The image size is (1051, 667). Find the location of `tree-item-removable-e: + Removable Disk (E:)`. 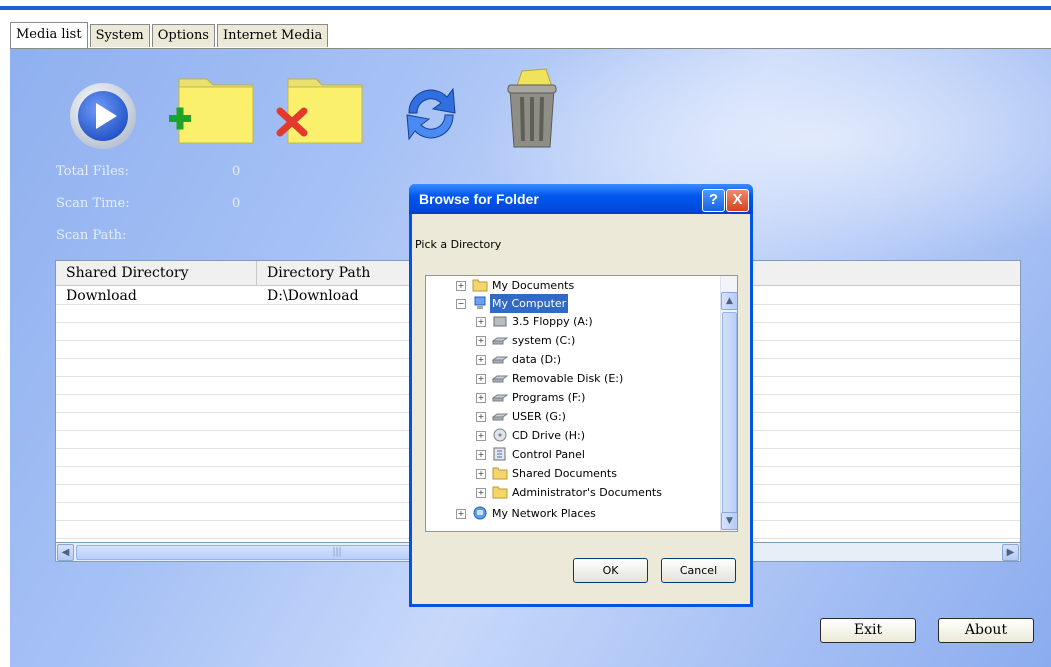

tree-item-removable-e: + Removable Disk (E:) is located at coordinates (571, 378).